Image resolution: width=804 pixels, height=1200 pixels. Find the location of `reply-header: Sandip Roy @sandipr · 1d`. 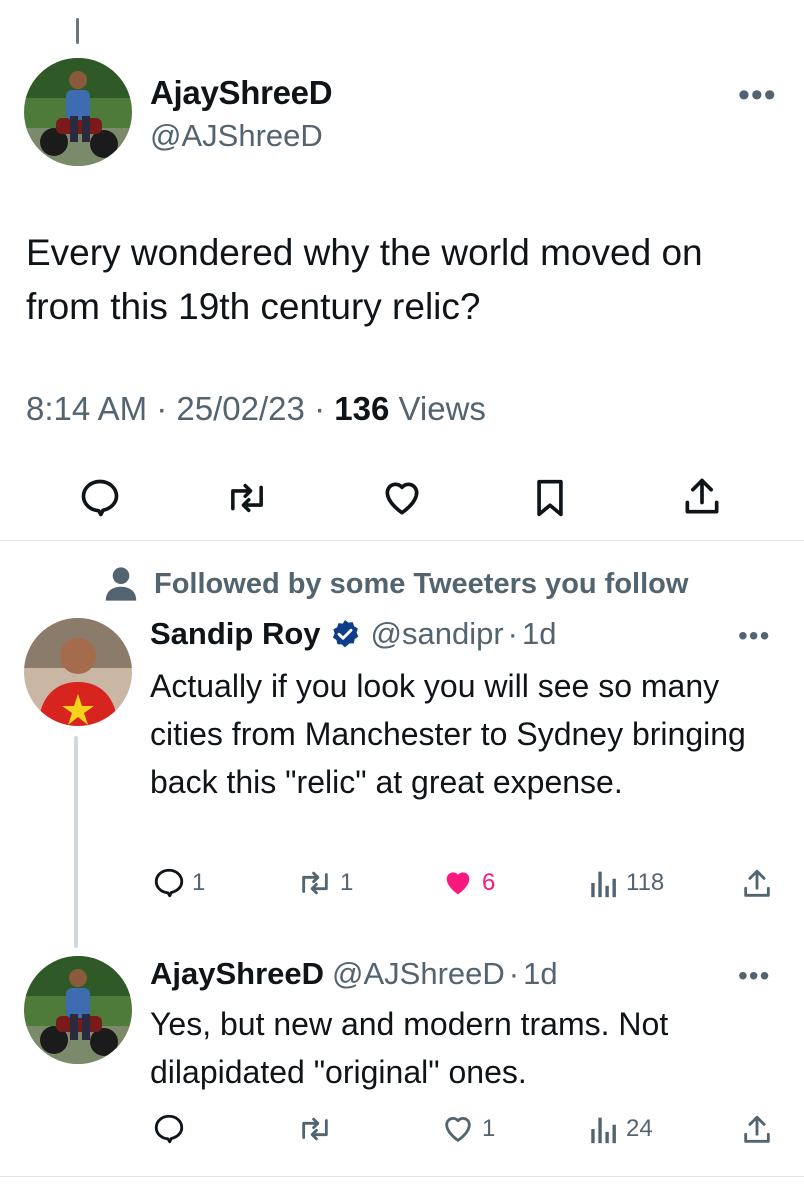

reply-header: Sandip Roy @sandipr · 1d is located at coordinates (353, 634).